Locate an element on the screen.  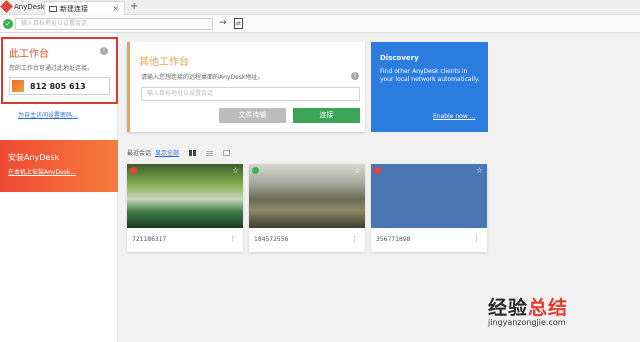
watermark-text-a: 经验 is located at coordinates (508, 308).